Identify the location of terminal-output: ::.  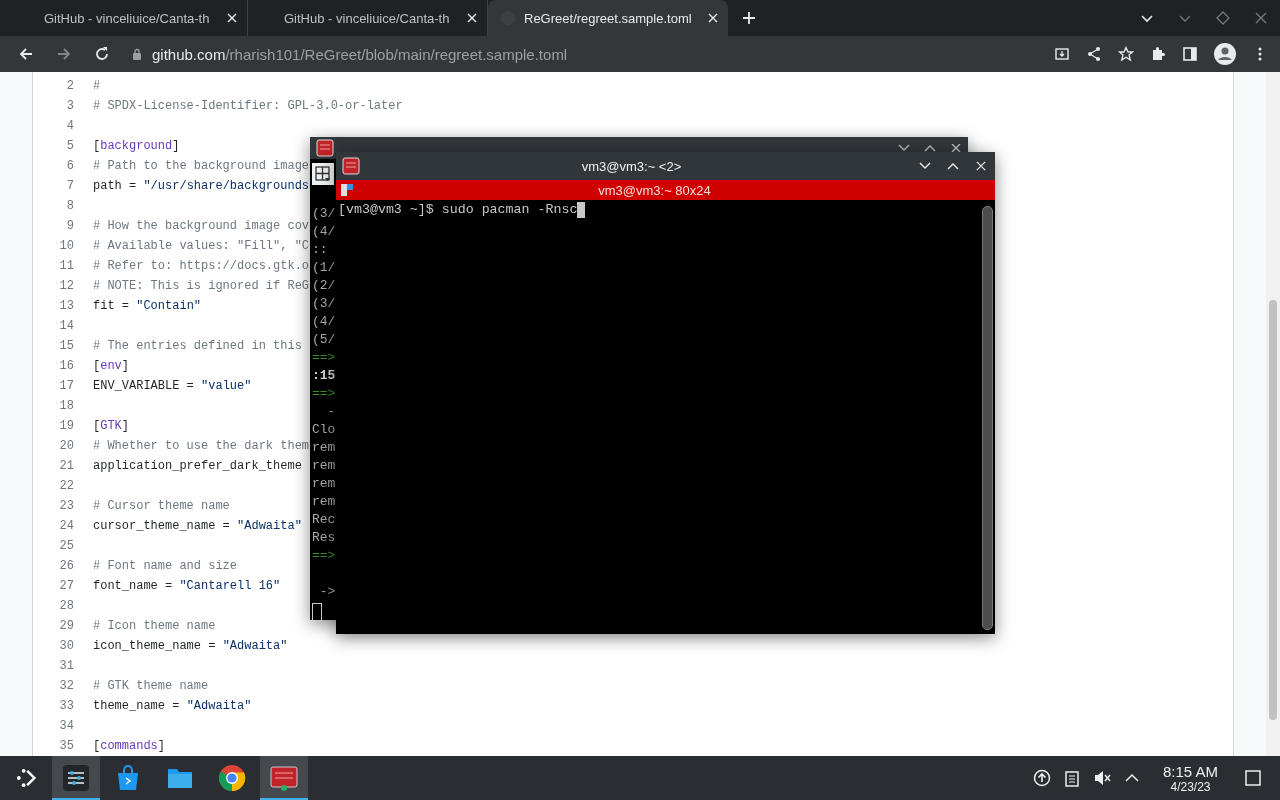
(320, 249).